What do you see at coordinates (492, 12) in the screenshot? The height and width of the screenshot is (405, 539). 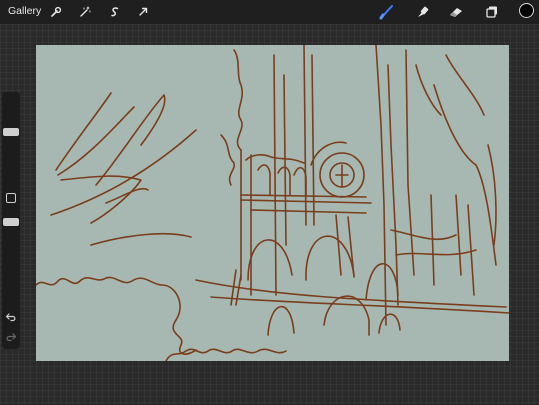 I see `layers-icon` at bounding box center [492, 12].